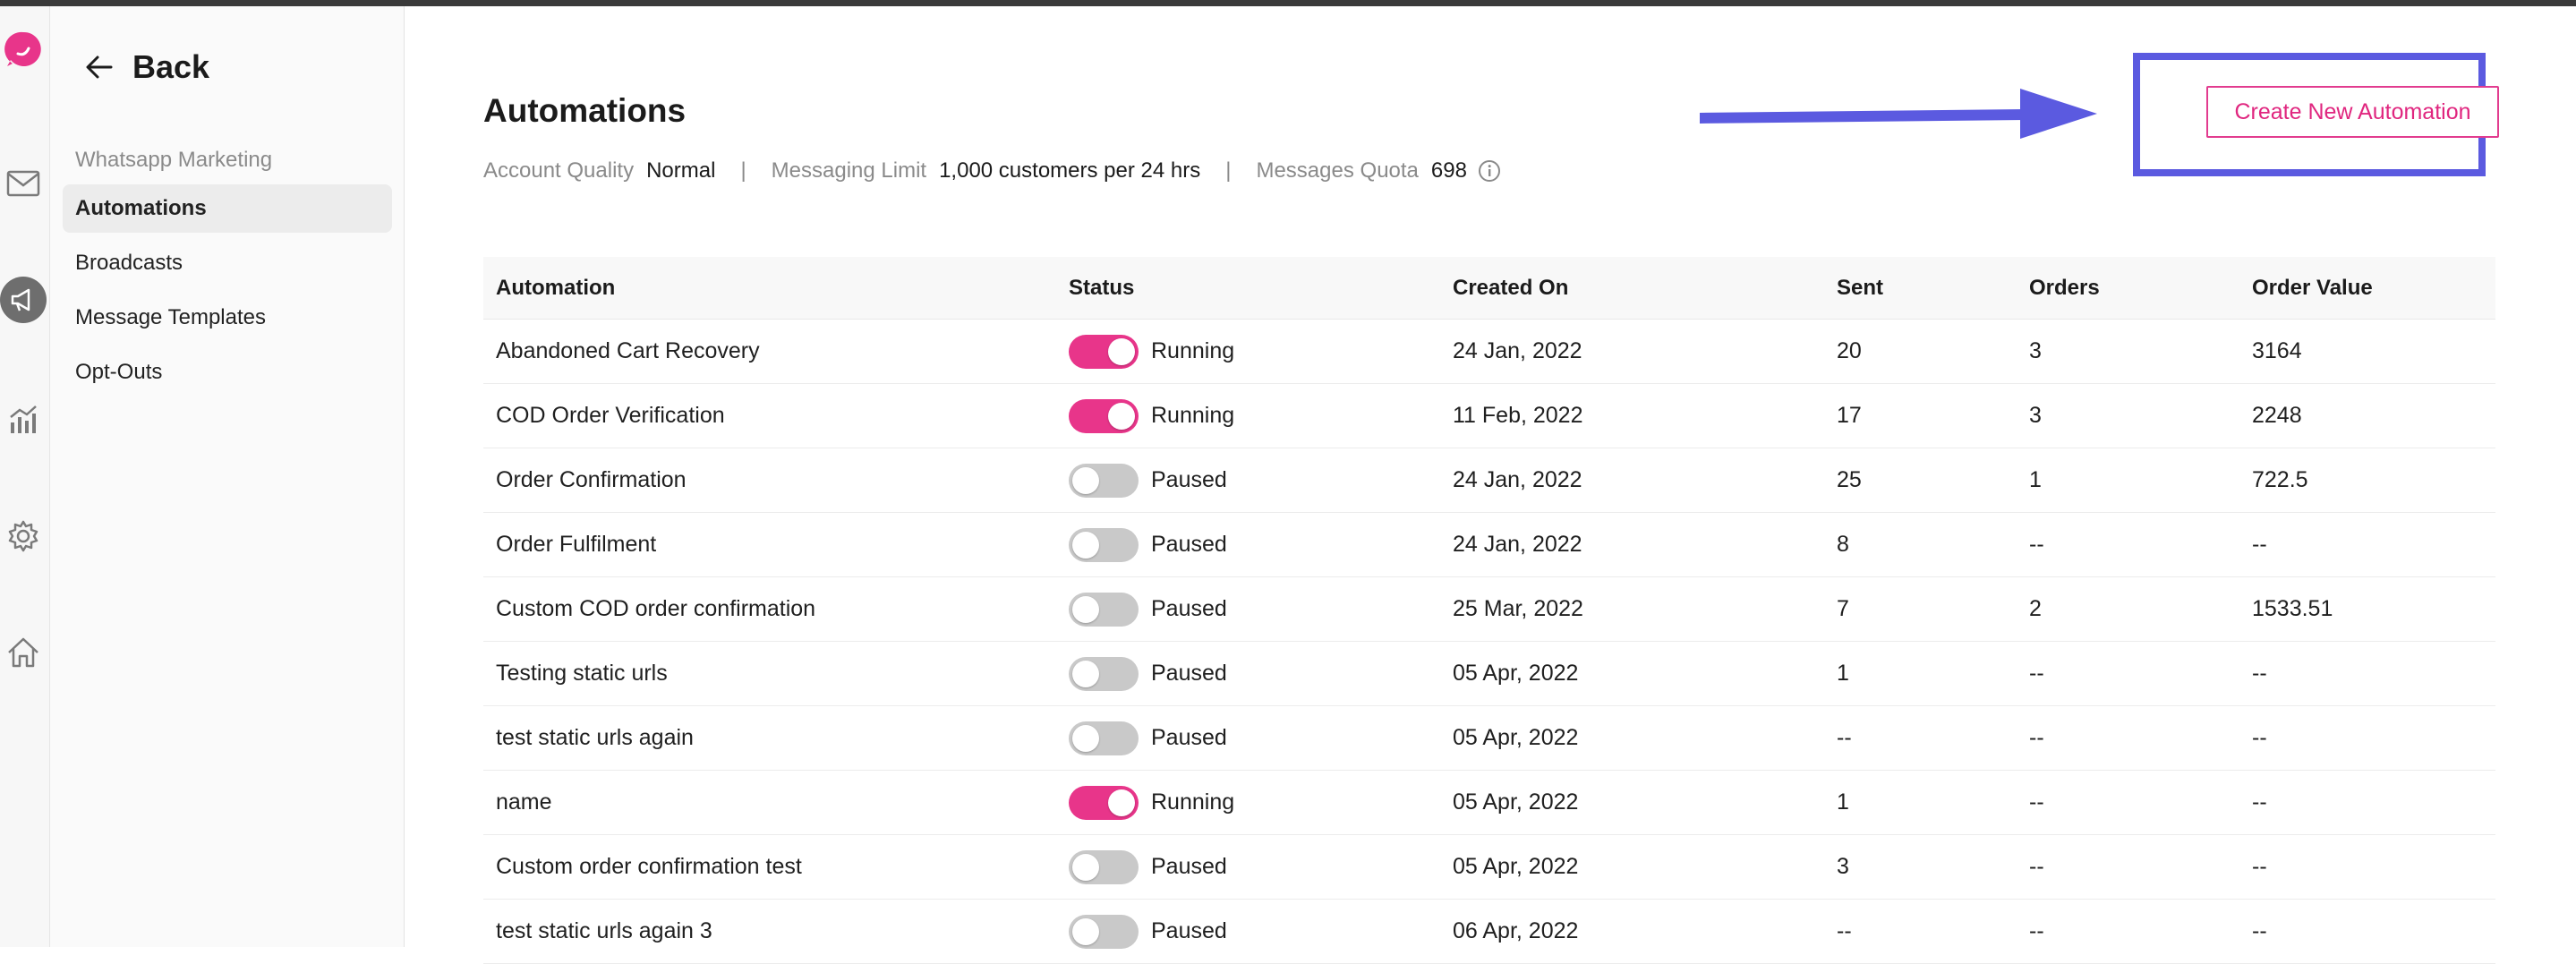  Describe the element at coordinates (119, 372) in the screenshot. I see `sidebar-item-label: Opt-Outs` at that location.